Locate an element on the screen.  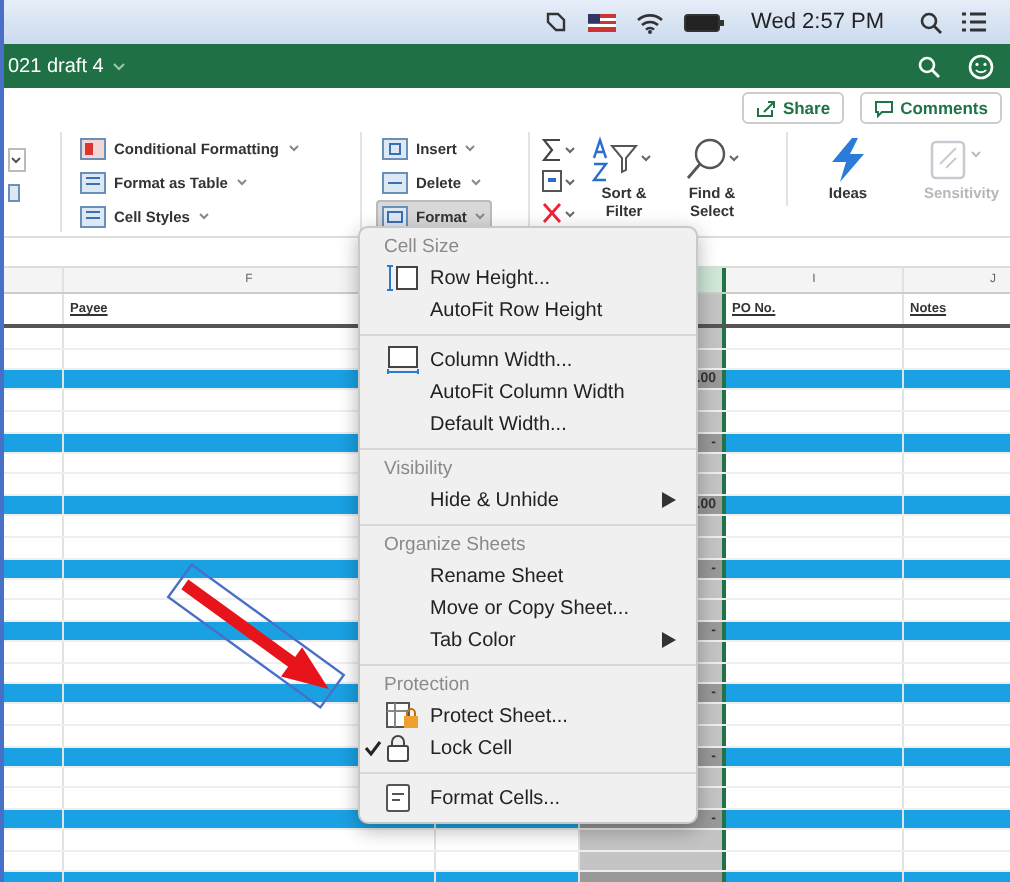
row-height-icon is located at coordinates (403, 278).